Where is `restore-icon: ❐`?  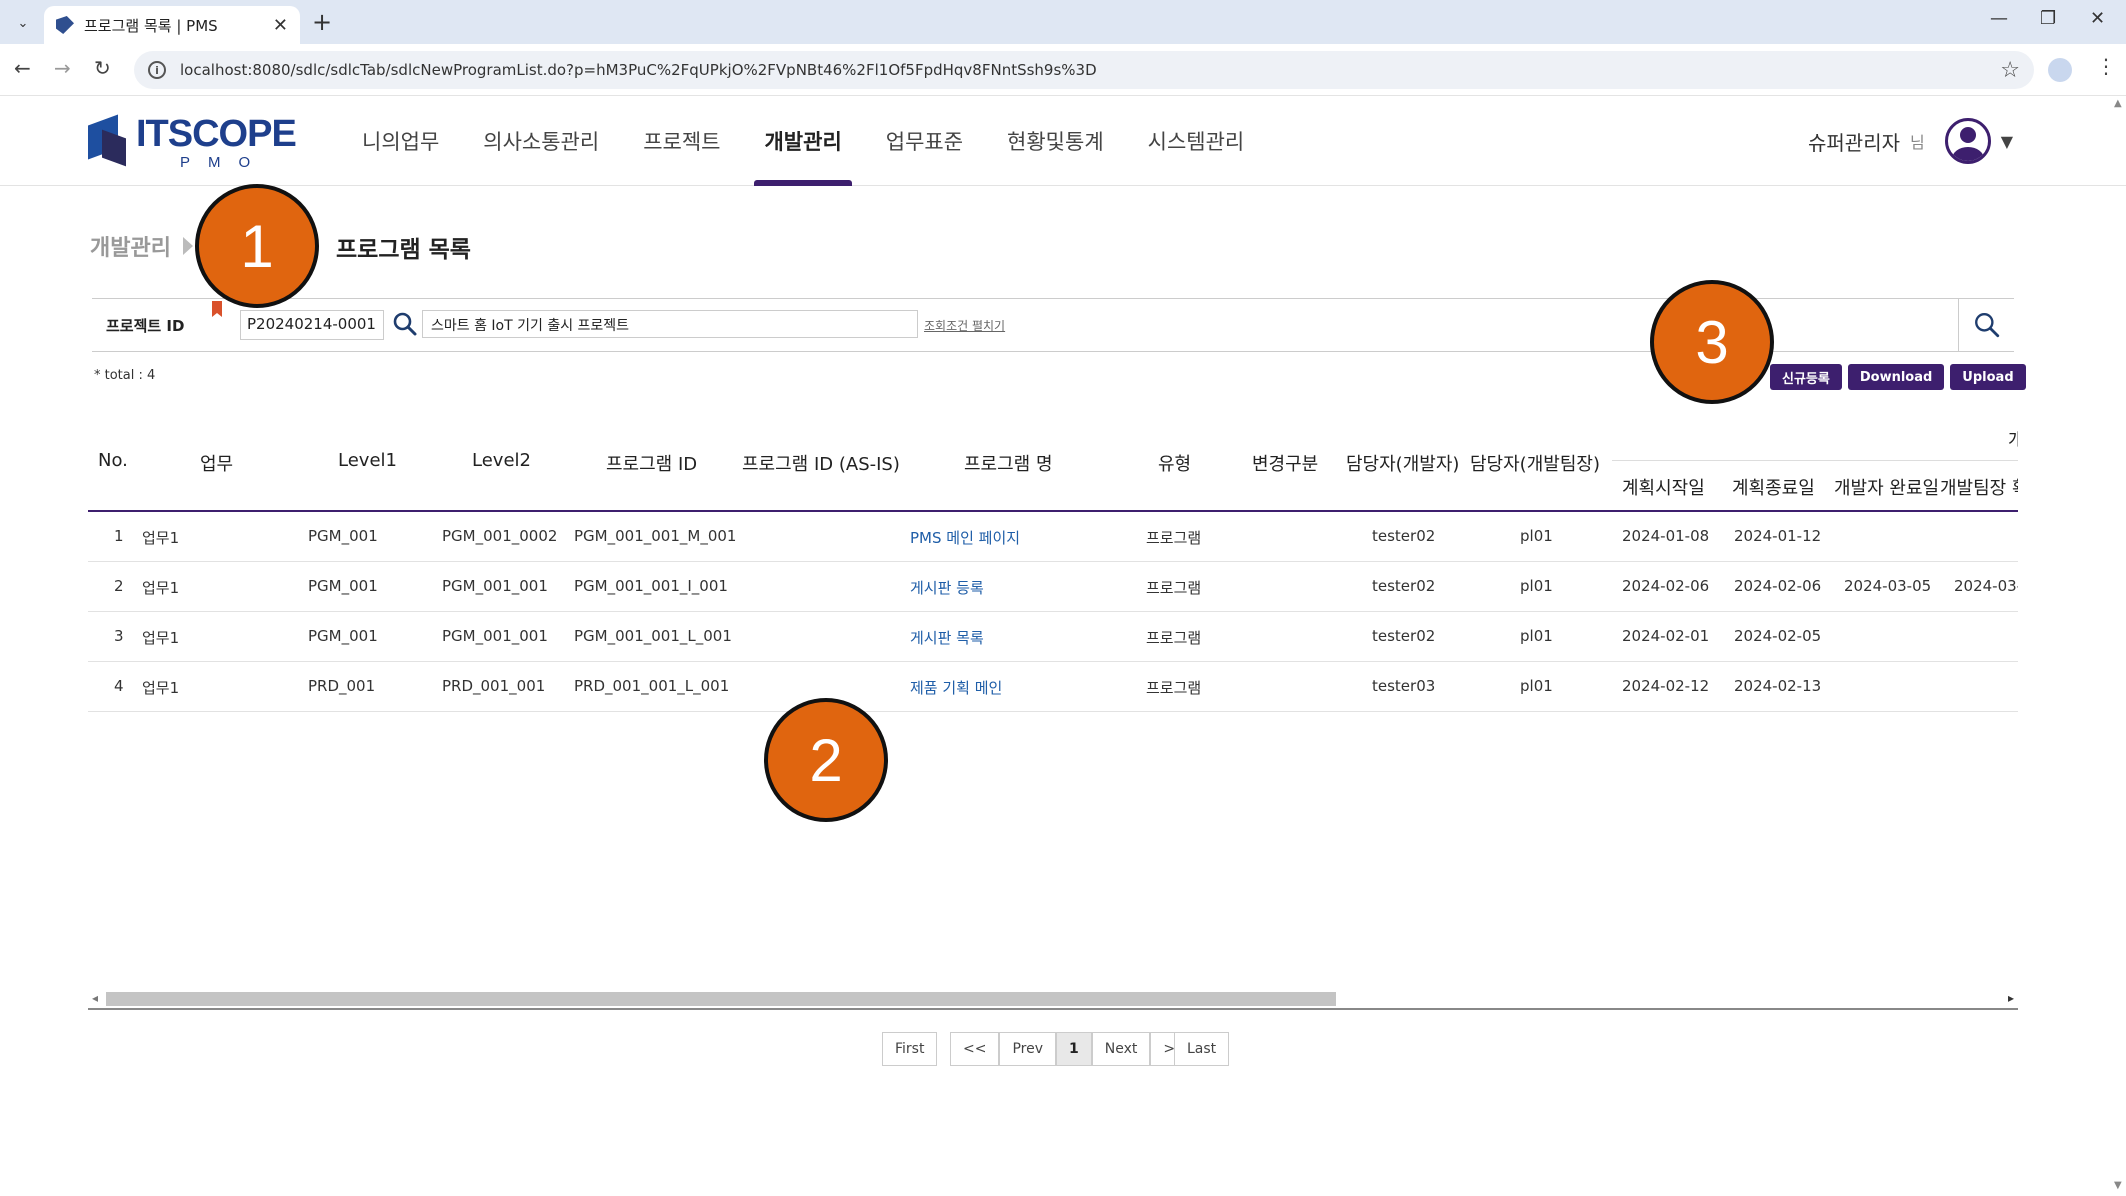 restore-icon: ❐ is located at coordinates (2048, 18).